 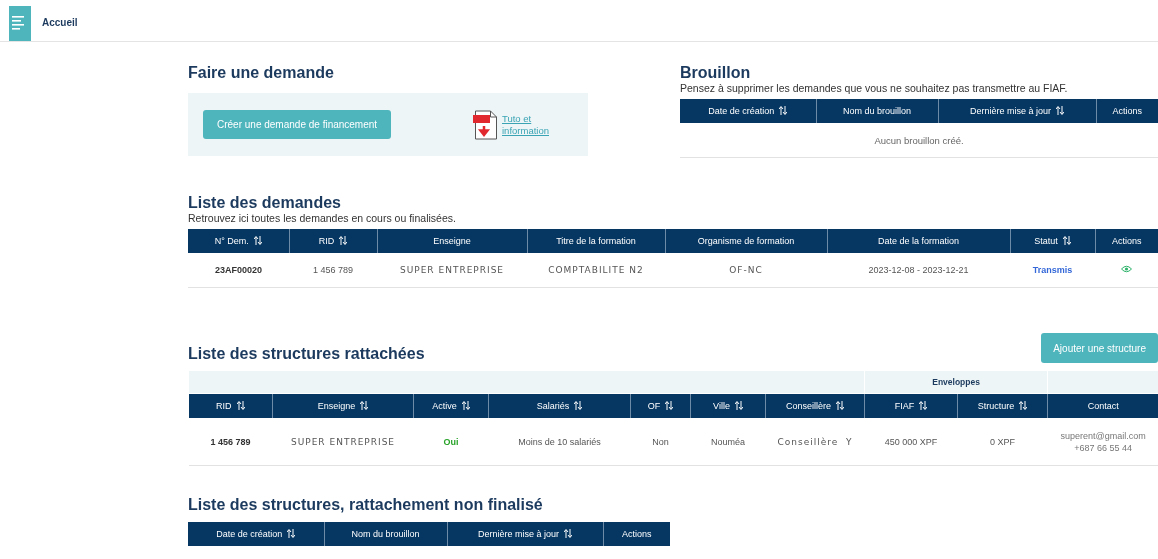 I want to click on column-header: Titre de la formation, so click(x=596, y=241).